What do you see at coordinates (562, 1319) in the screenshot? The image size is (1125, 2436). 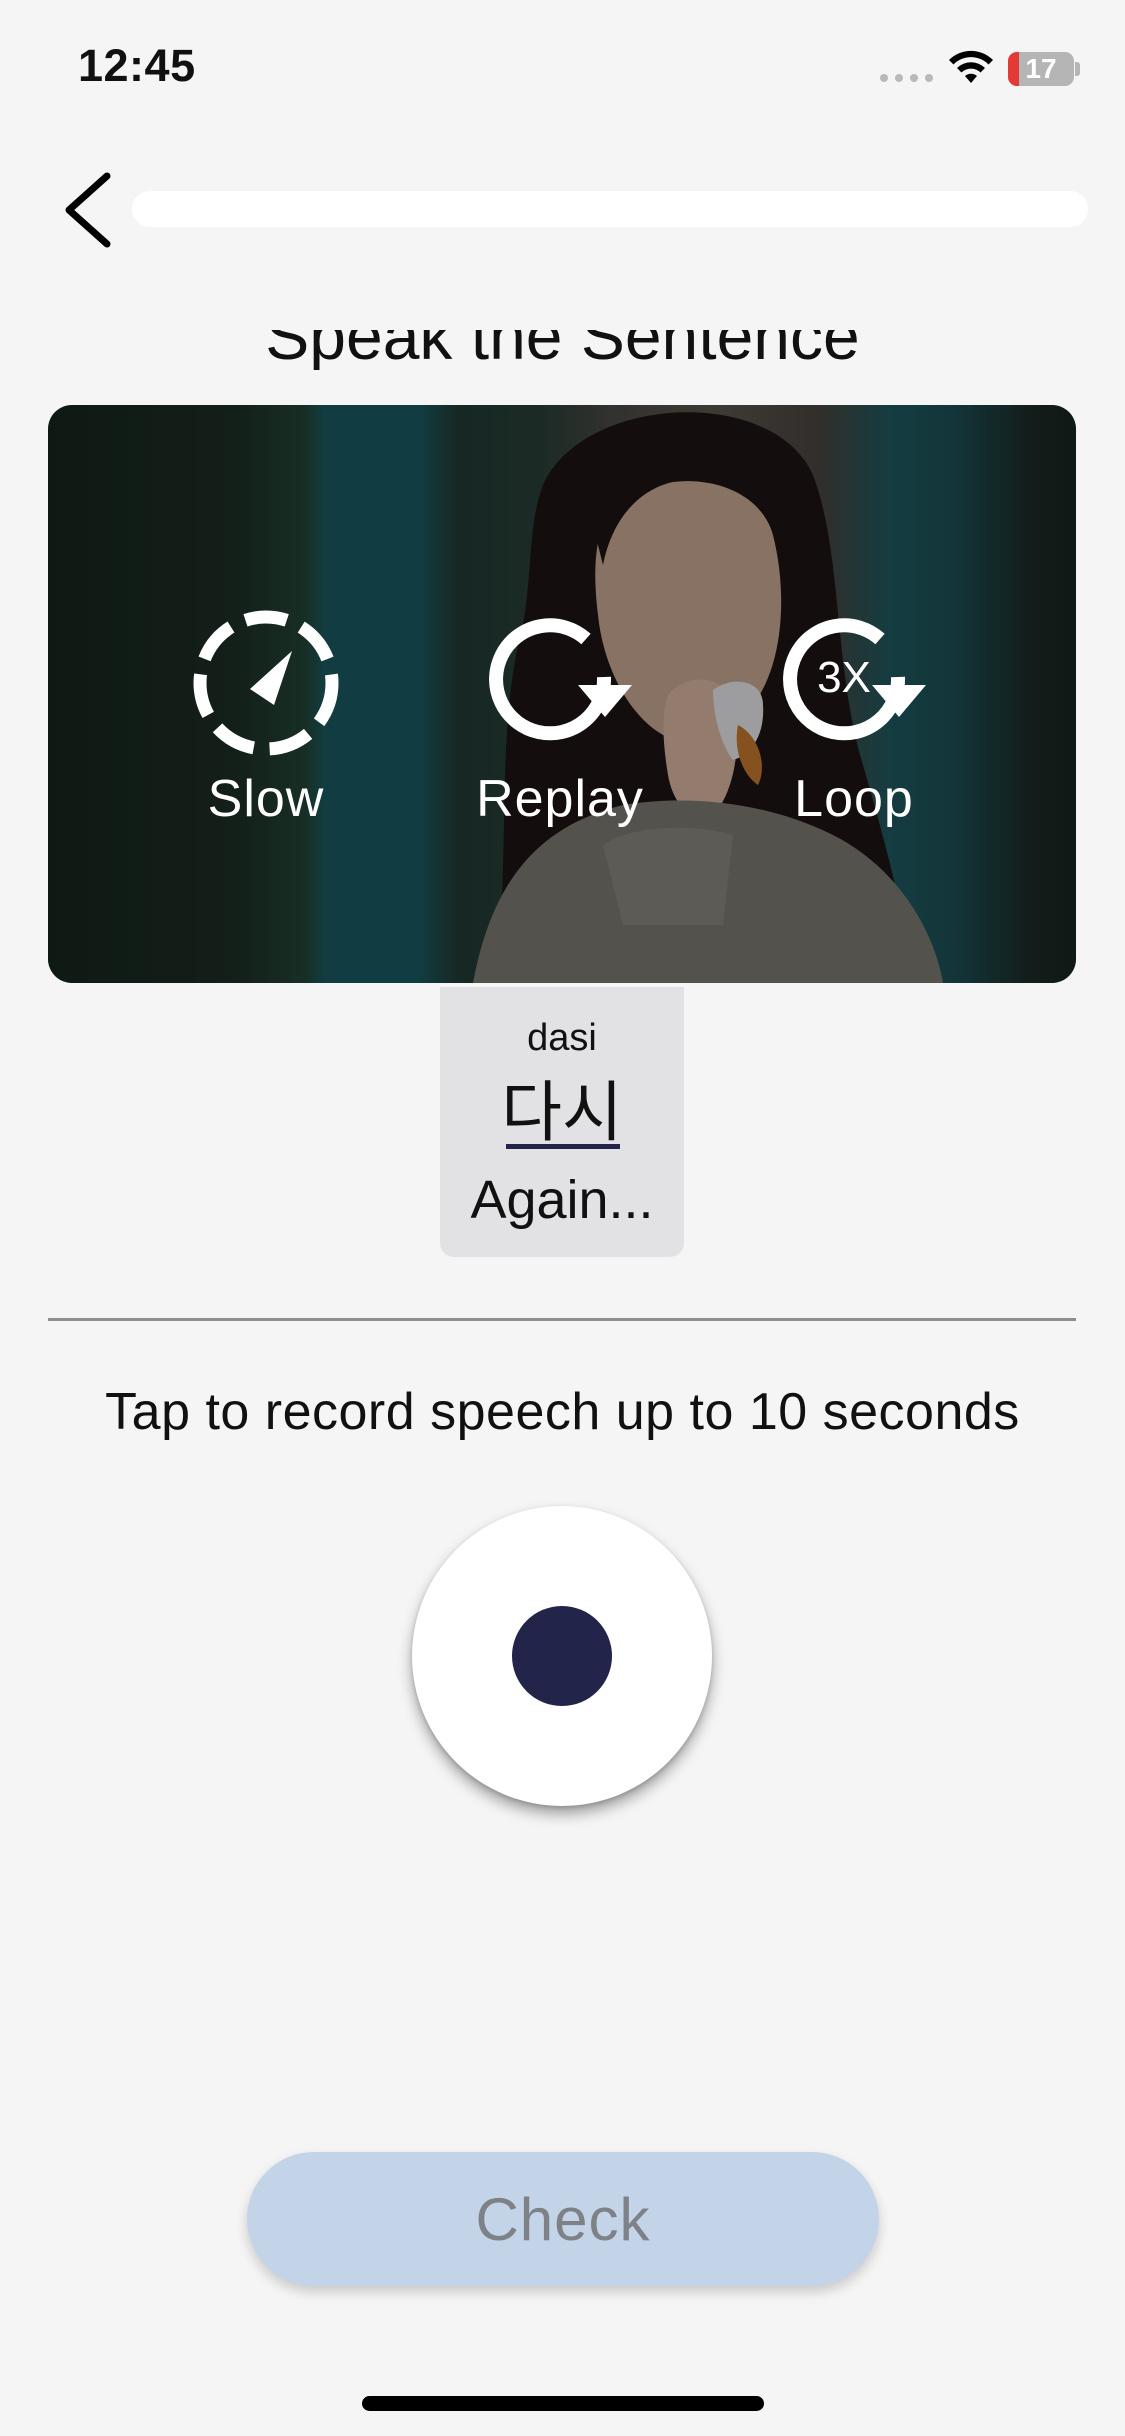 I see `section-divider` at bounding box center [562, 1319].